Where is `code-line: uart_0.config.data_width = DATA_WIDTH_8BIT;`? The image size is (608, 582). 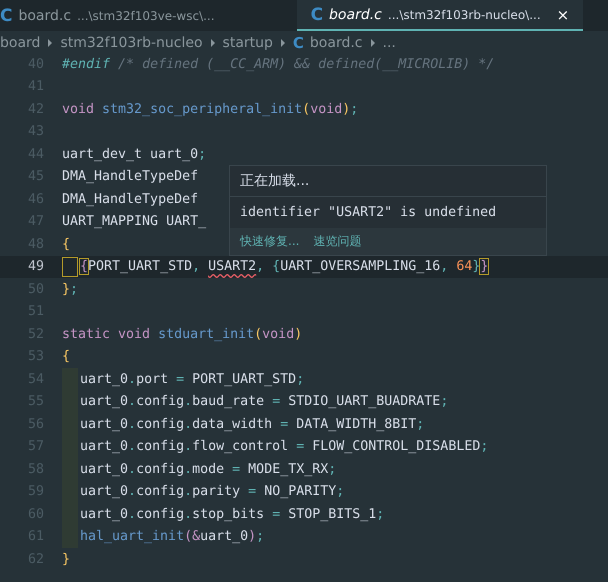
code-line: uart_0.config.data_width = DATA_WIDTH_8BIT; is located at coordinates (252, 424).